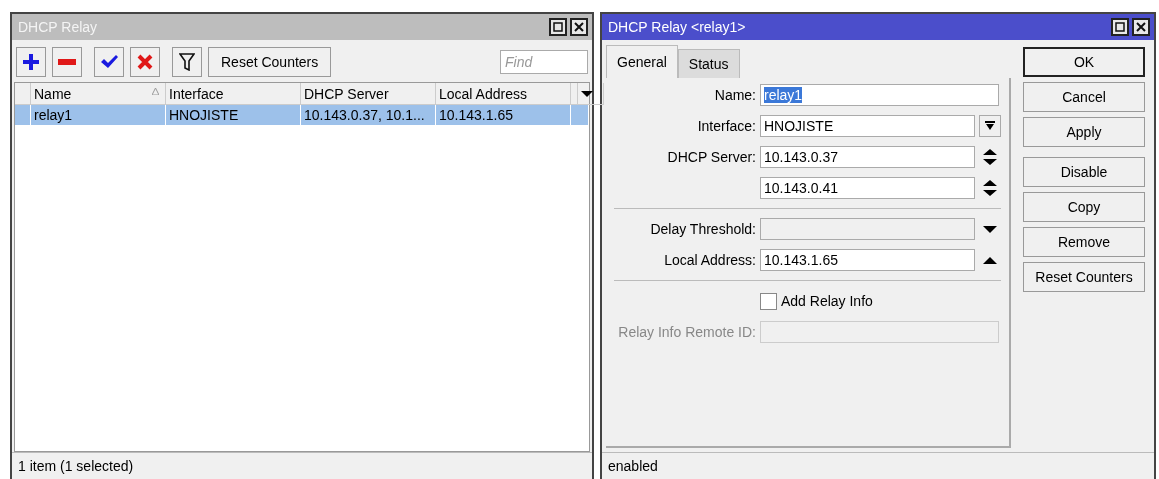 The image size is (1159, 479). I want to click on checkbox, so click(768, 301).